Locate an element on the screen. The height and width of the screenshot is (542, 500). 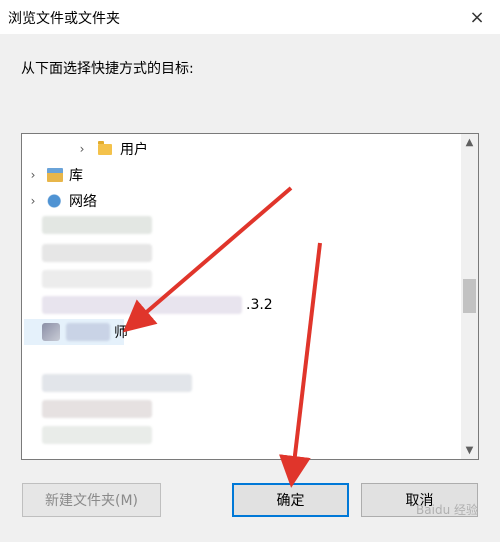
vertical-scrollbar: ▲ ▼ is located at coordinates (469, 296).